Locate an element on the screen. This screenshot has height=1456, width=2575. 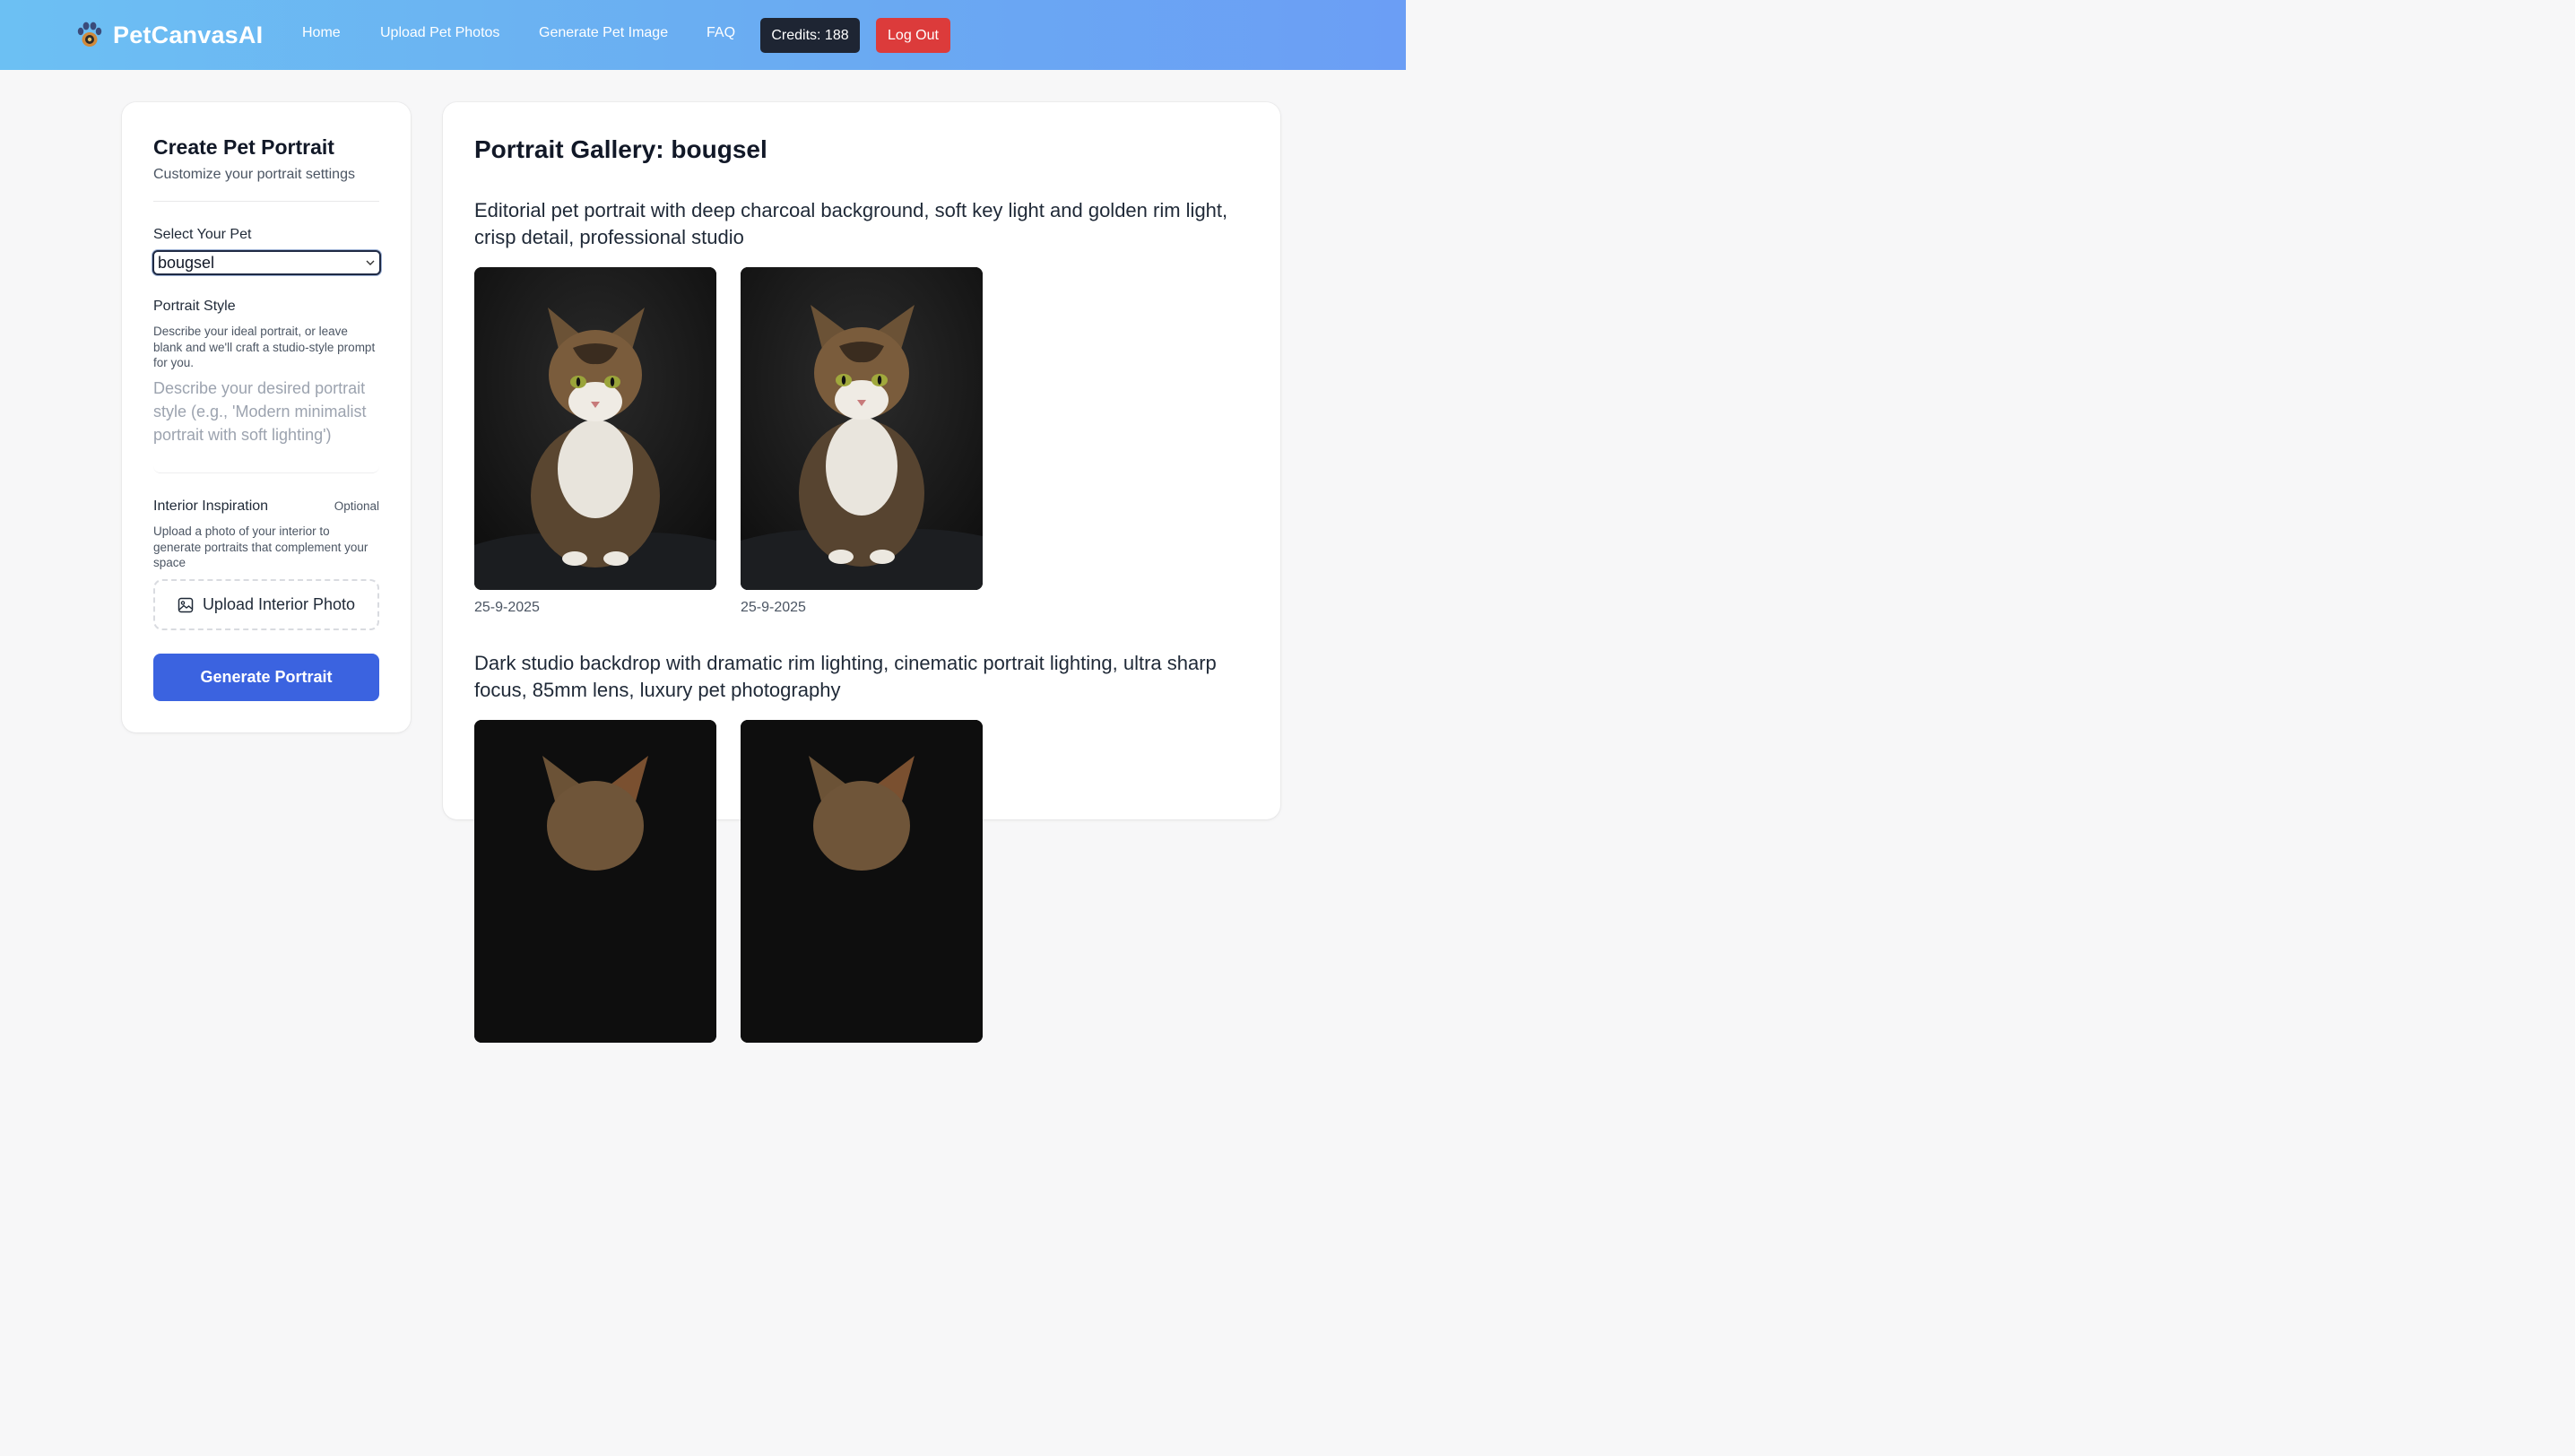
nav-link-faq: FAQ is located at coordinates (721, 33).